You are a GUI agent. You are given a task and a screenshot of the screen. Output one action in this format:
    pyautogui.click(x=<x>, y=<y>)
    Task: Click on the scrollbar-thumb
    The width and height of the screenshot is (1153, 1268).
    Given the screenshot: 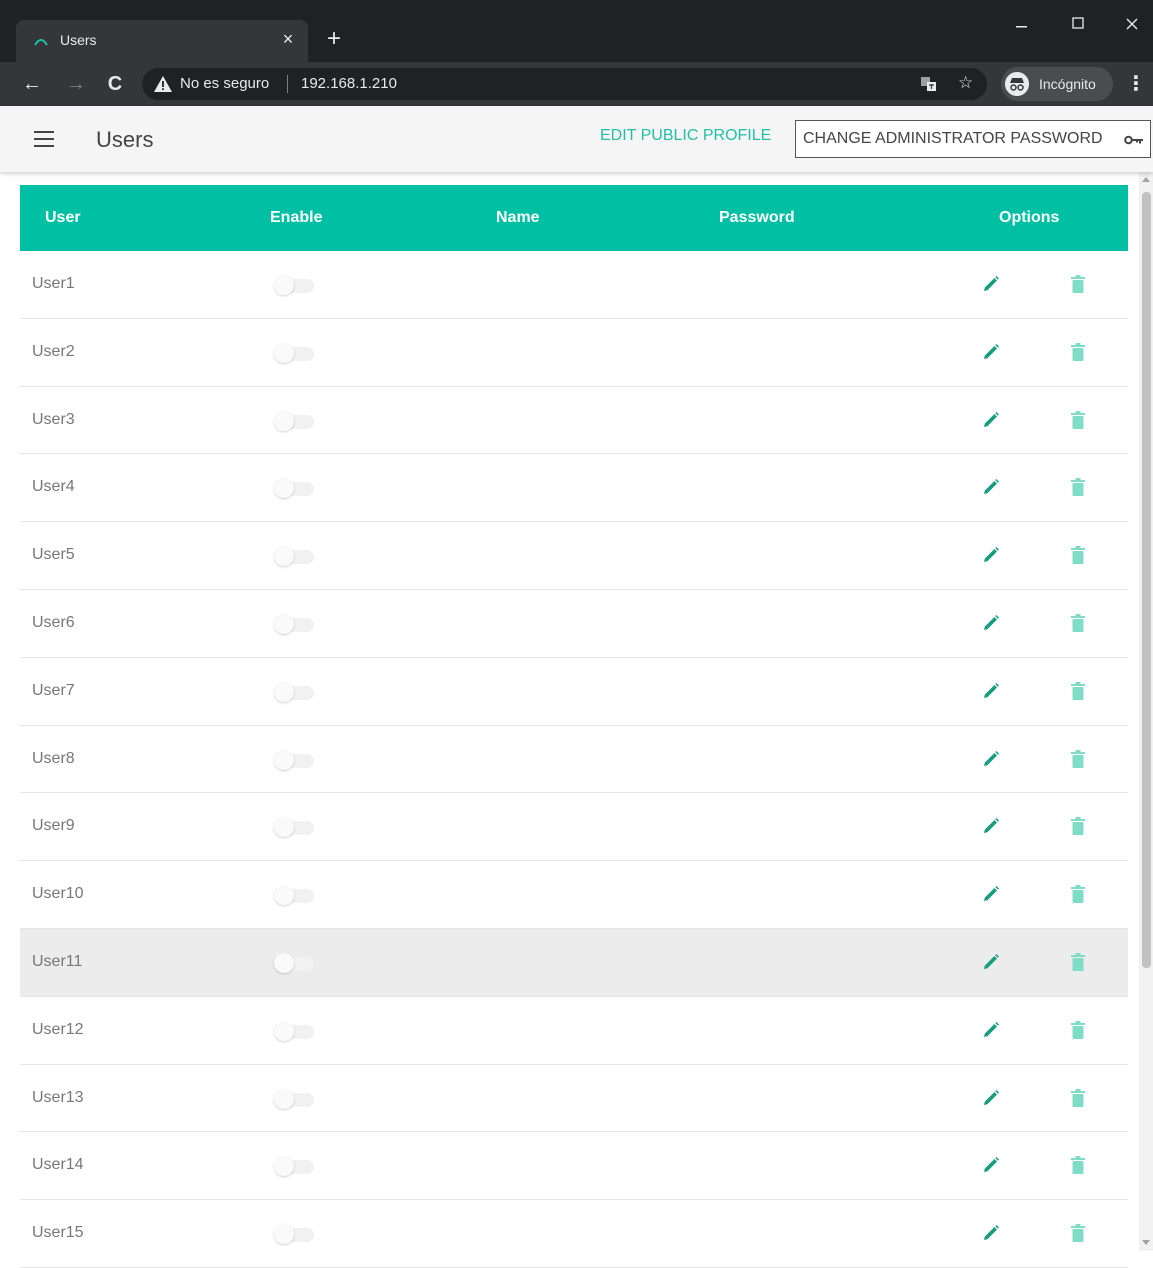 What is the action you would take?
    pyautogui.click(x=1146, y=580)
    